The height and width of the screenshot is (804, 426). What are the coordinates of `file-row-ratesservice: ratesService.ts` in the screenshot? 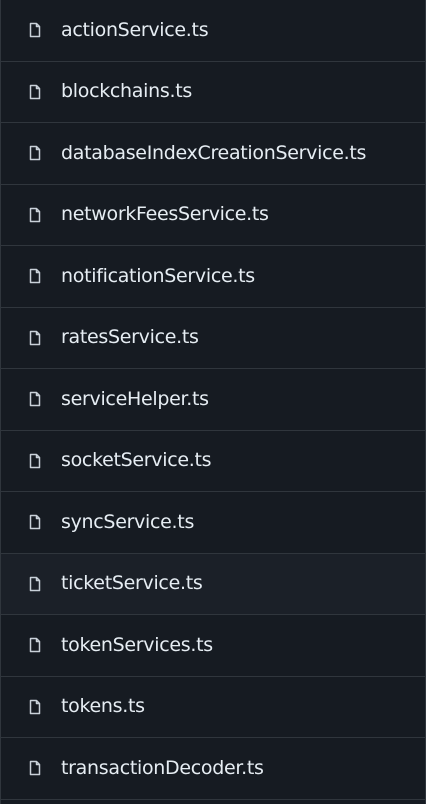 It's located at (213, 338).